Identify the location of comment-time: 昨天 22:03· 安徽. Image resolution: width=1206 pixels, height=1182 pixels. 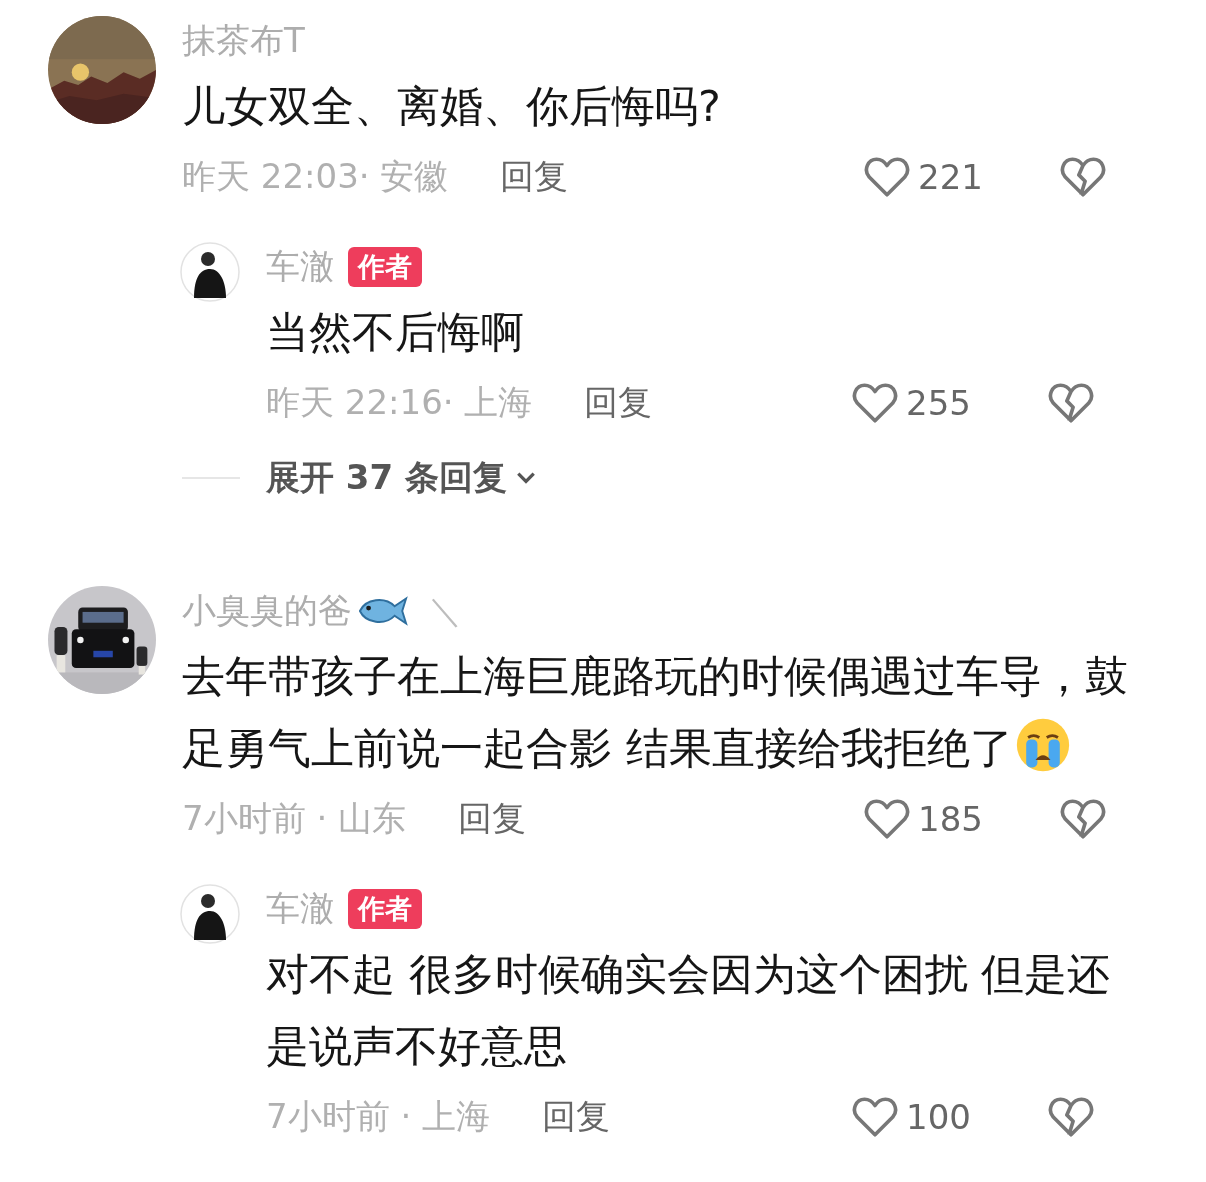
(315, 176).